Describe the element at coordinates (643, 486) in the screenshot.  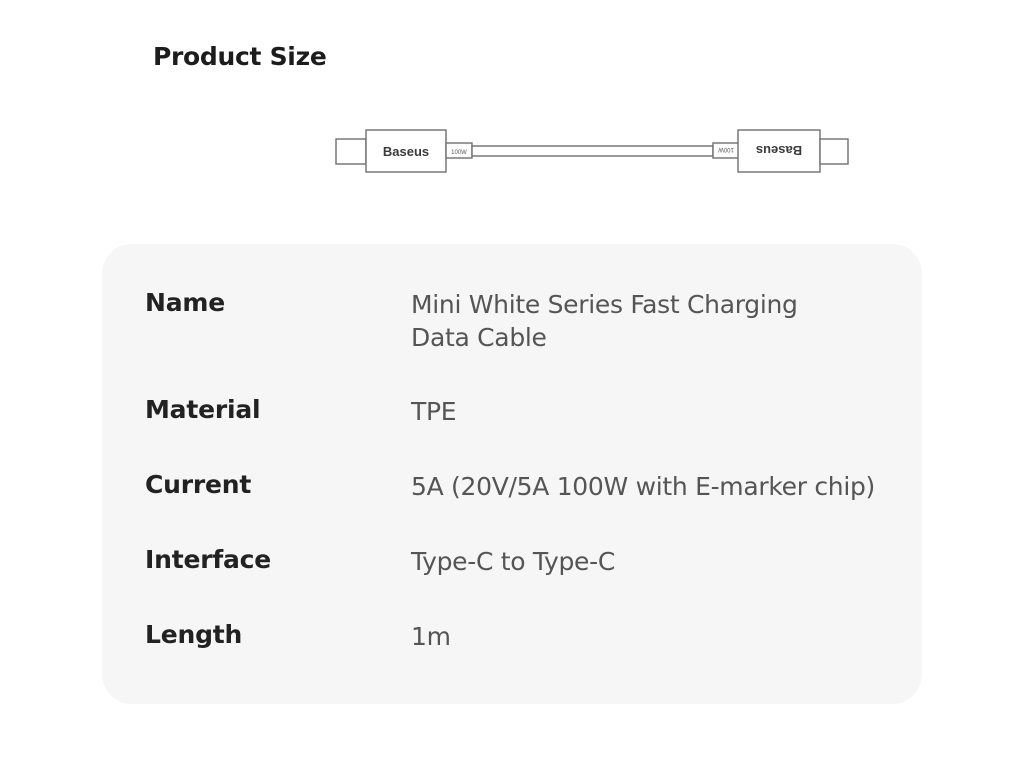
I see `spec-value-line: 5A (20V/5A 100W with E-marker chip)` at that location.